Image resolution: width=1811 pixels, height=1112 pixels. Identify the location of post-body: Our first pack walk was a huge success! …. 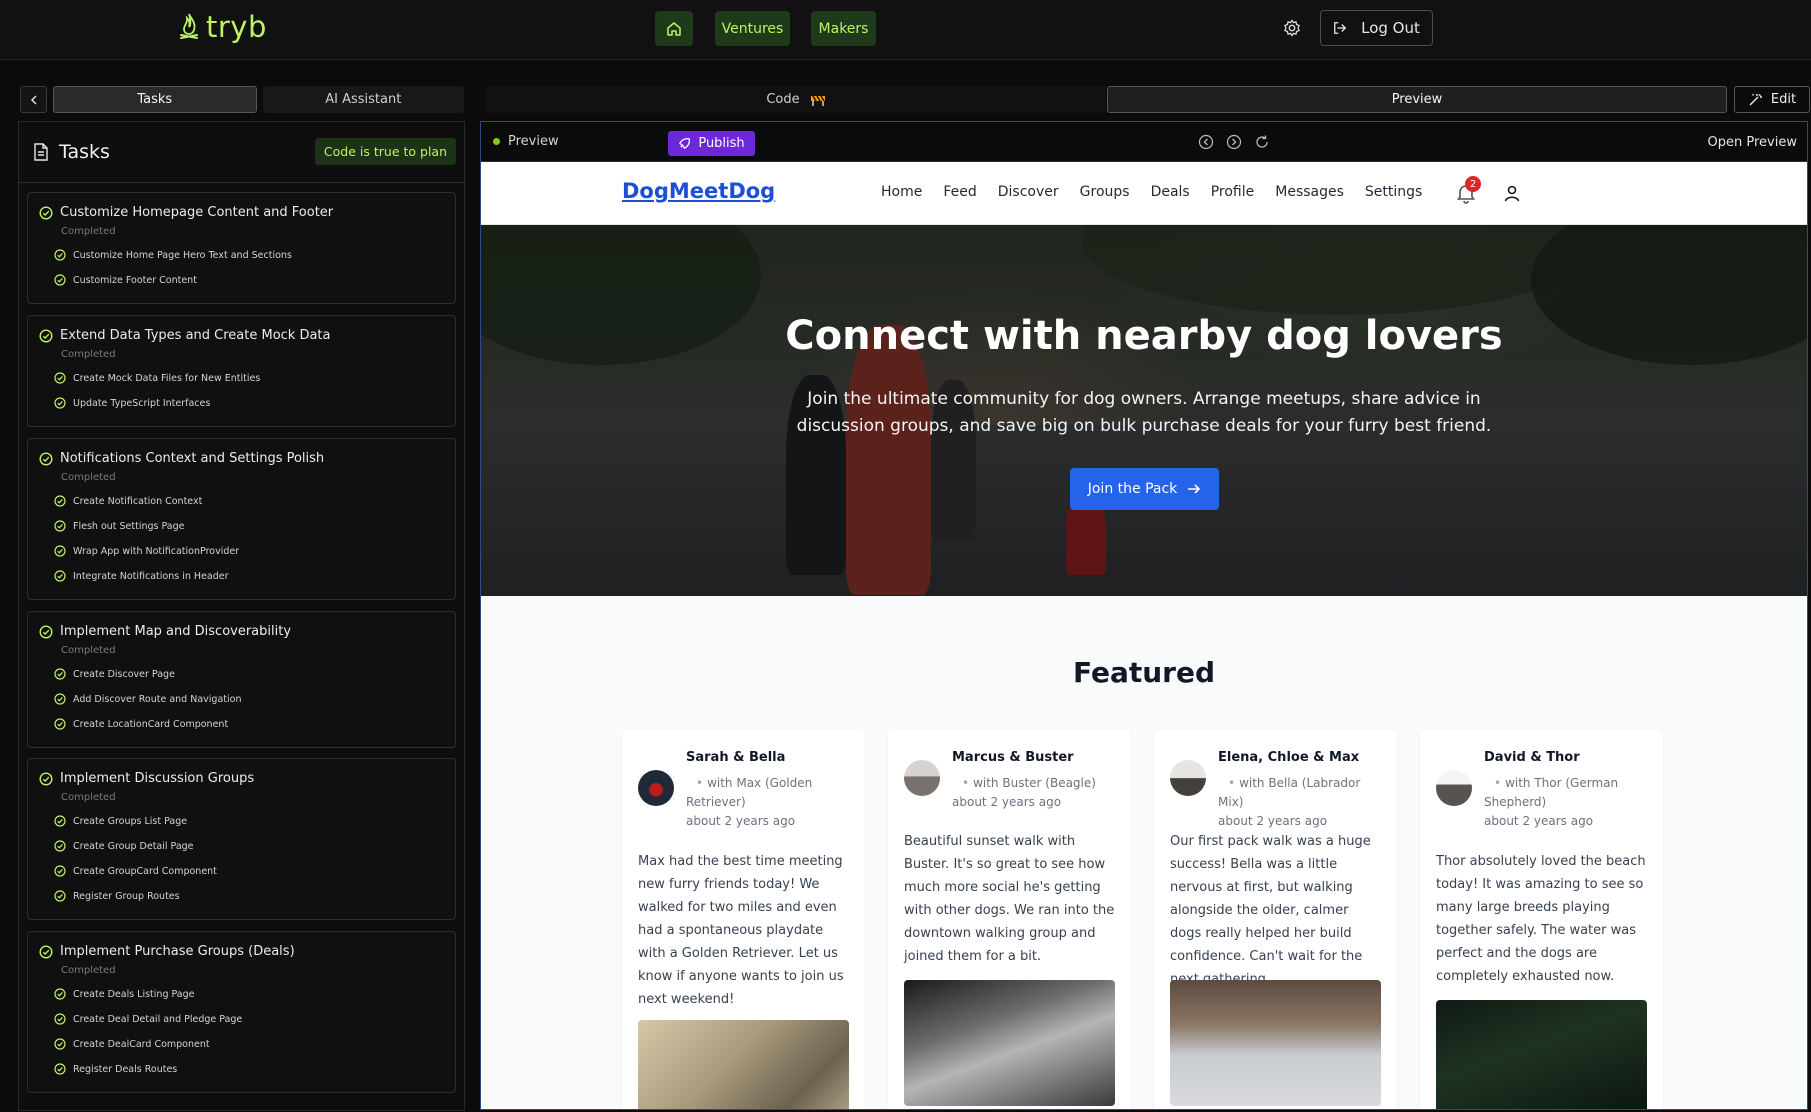
(1270, 910).